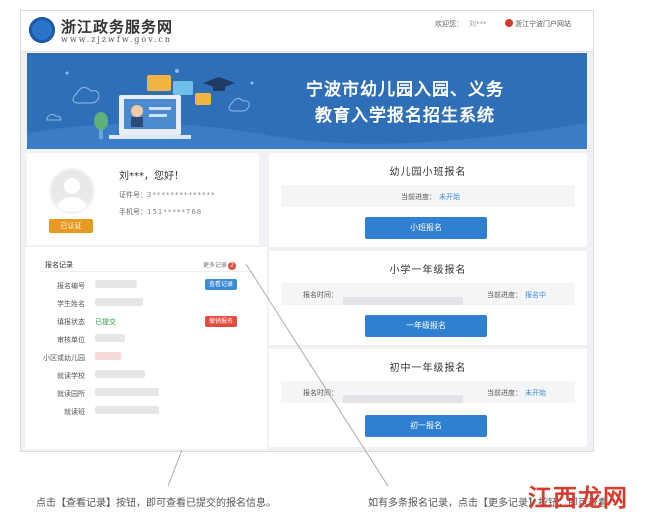 This screenshot has width=665, height=530. What do you see at coordinates (232, 266) in the screenshot?
I see `more-records-badge: 2` at bounding box center [232, 266].